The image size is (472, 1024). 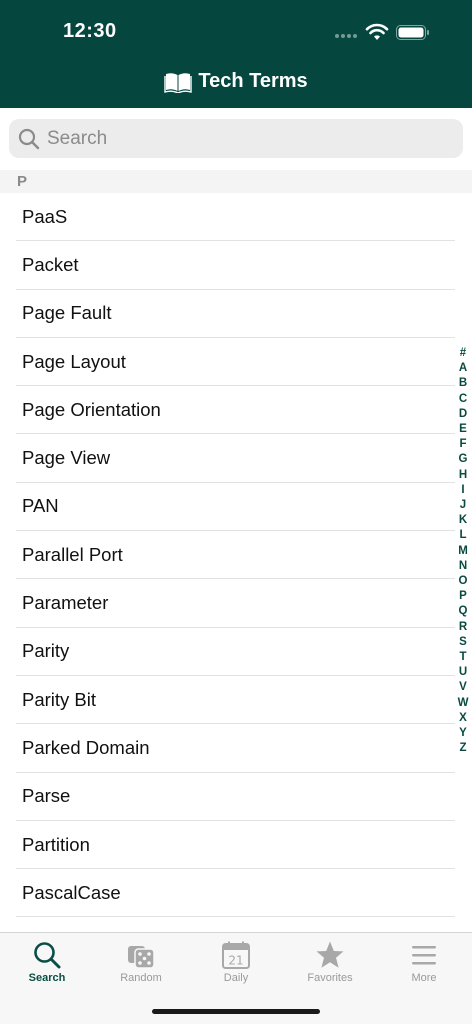 I want to click on term-row: PAN, so click(x=235, y=507).